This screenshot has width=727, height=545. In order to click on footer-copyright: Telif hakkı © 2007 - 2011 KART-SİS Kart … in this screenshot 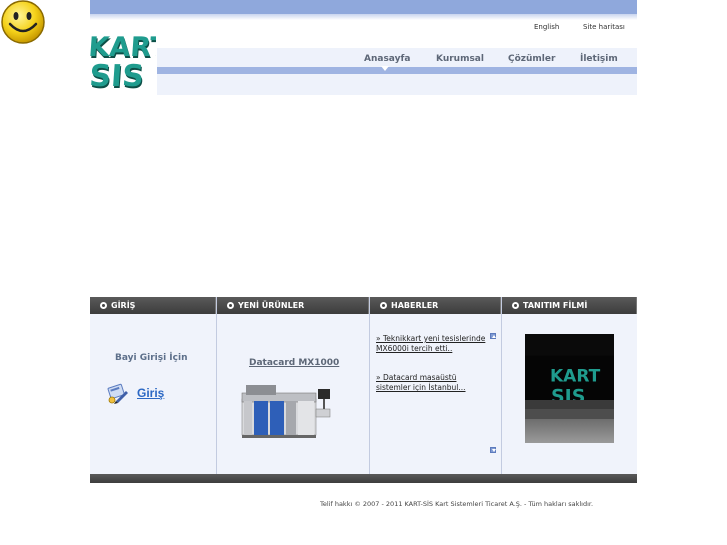, I will do `click(457, 504)`.